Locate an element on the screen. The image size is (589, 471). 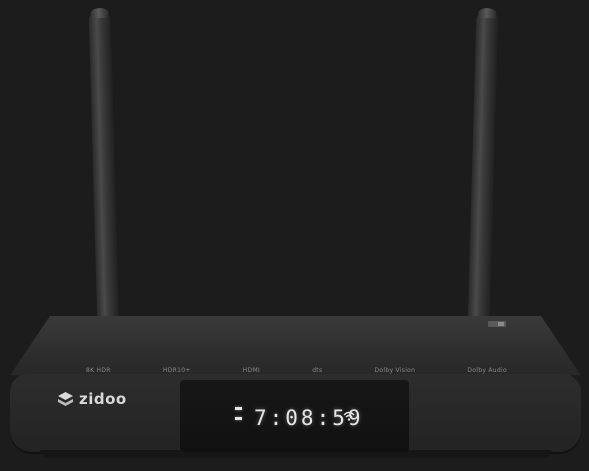
right-antenna-tip is located at coordinates (487, 13).